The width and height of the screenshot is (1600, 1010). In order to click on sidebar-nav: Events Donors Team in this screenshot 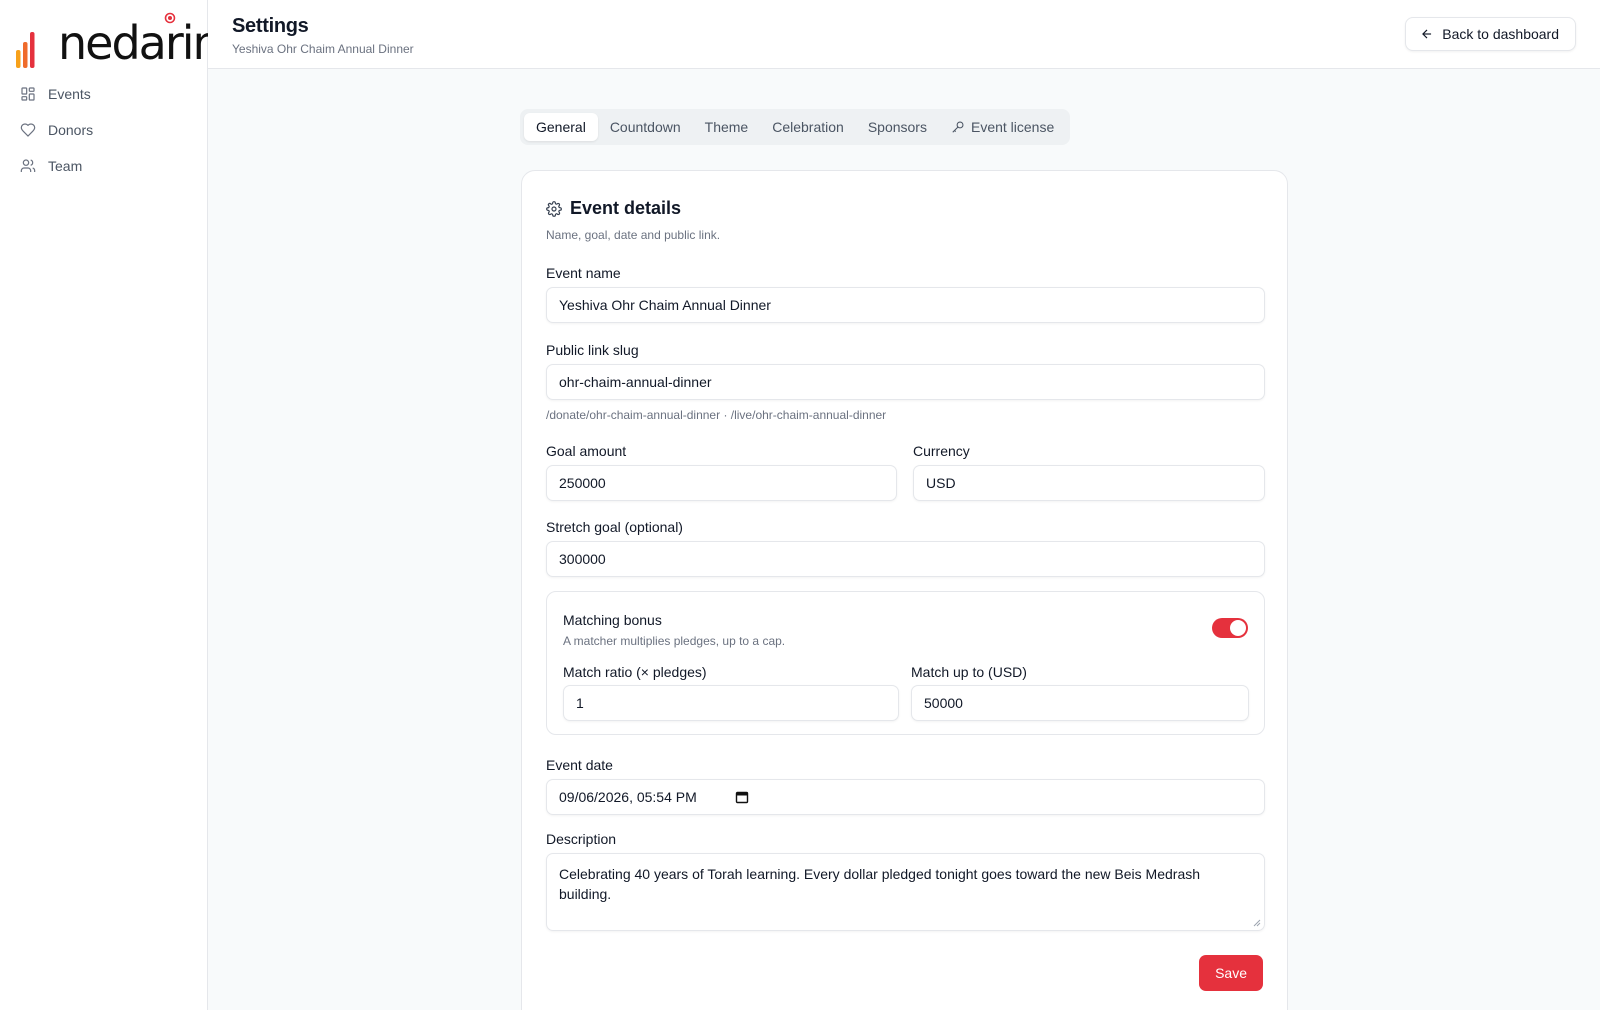, I will do `click(104, 130)`.